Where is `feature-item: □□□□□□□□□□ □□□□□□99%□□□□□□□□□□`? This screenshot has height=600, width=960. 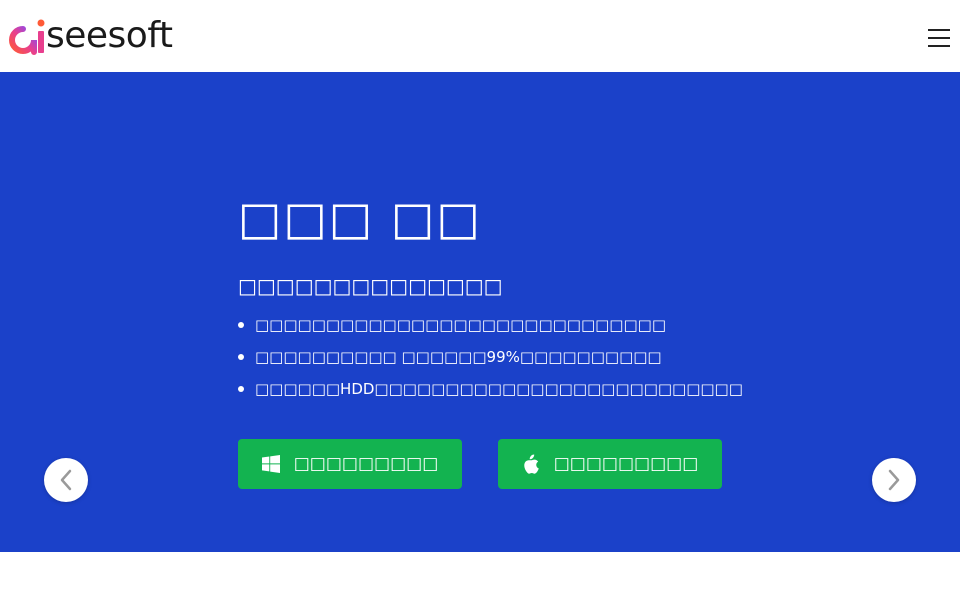 feature-item: □□□□□□□□□□ □□□□□□99%□□□□□□□□□□ is located at coordinates (490, 360).